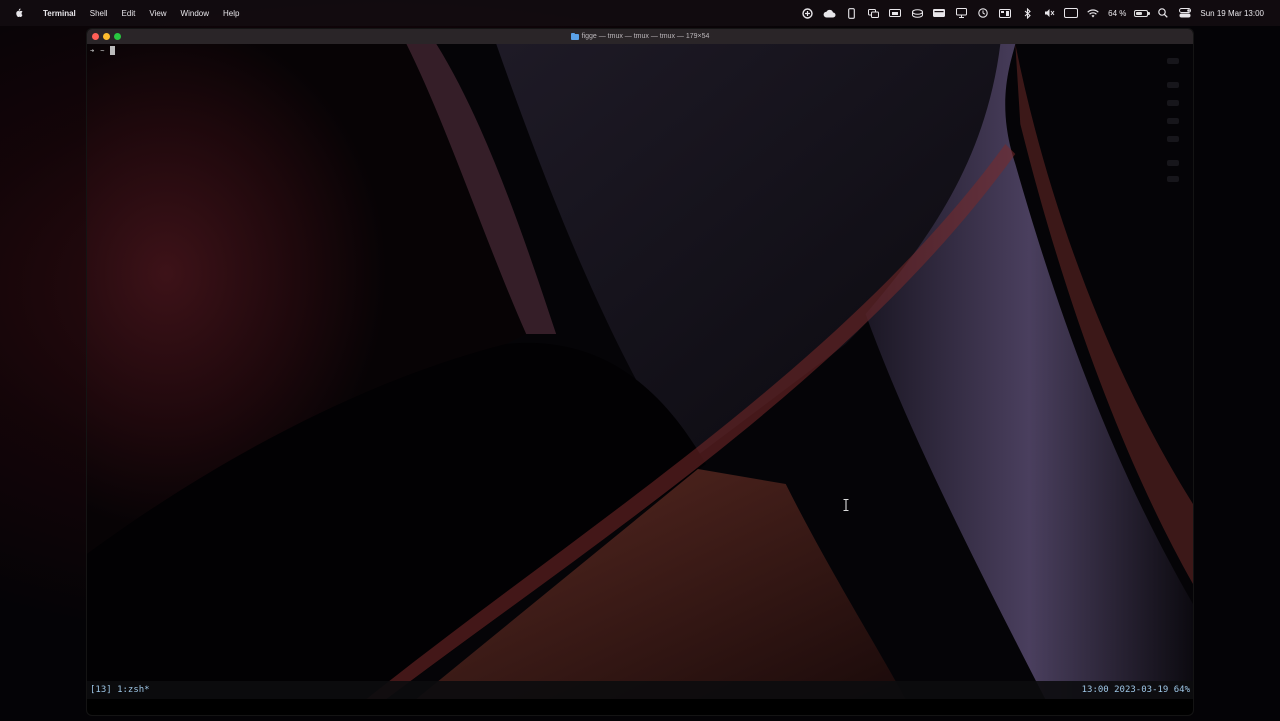 This screenshot has width=1280, height=721. I want to click on monitor-icon, so click(961, 13).